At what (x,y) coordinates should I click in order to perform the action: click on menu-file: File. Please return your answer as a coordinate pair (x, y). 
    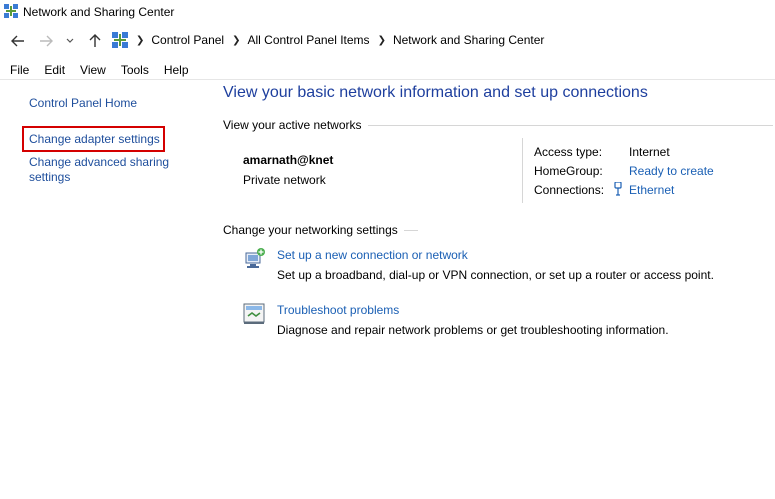
    Looking at the image, I should click on (17, 70).